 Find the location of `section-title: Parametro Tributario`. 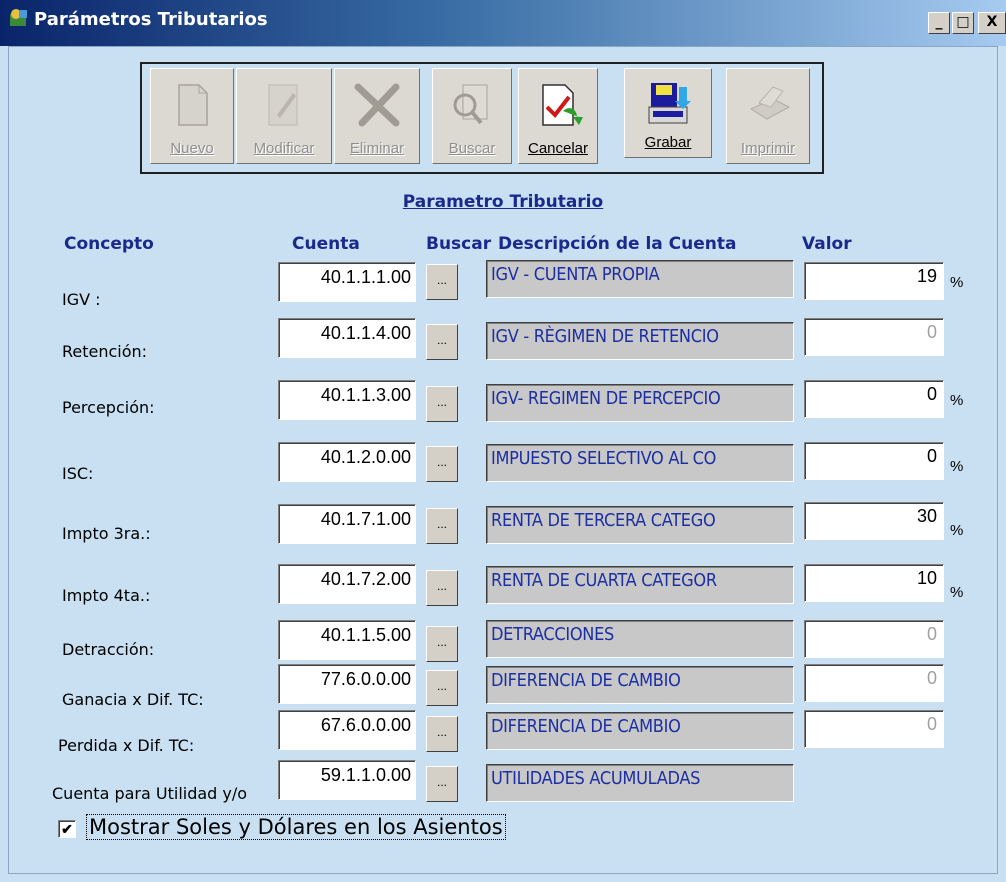

section-title: Parametro Tributario is located at coordinates (503, 202).